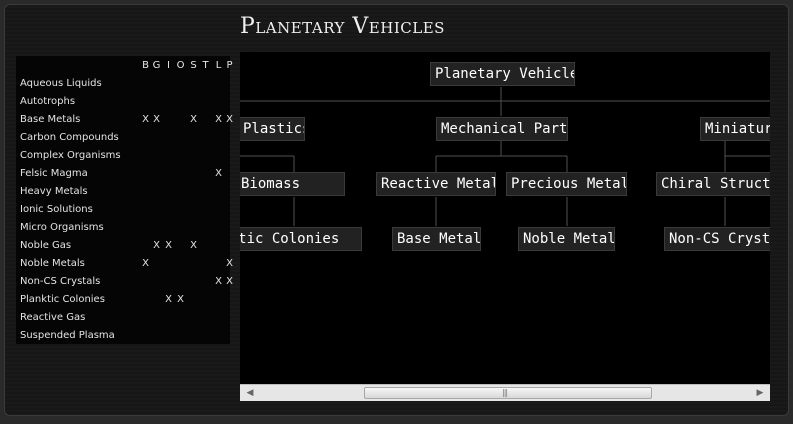  I want to click on matrix-row: Reactive Gas, so click(123, 319).